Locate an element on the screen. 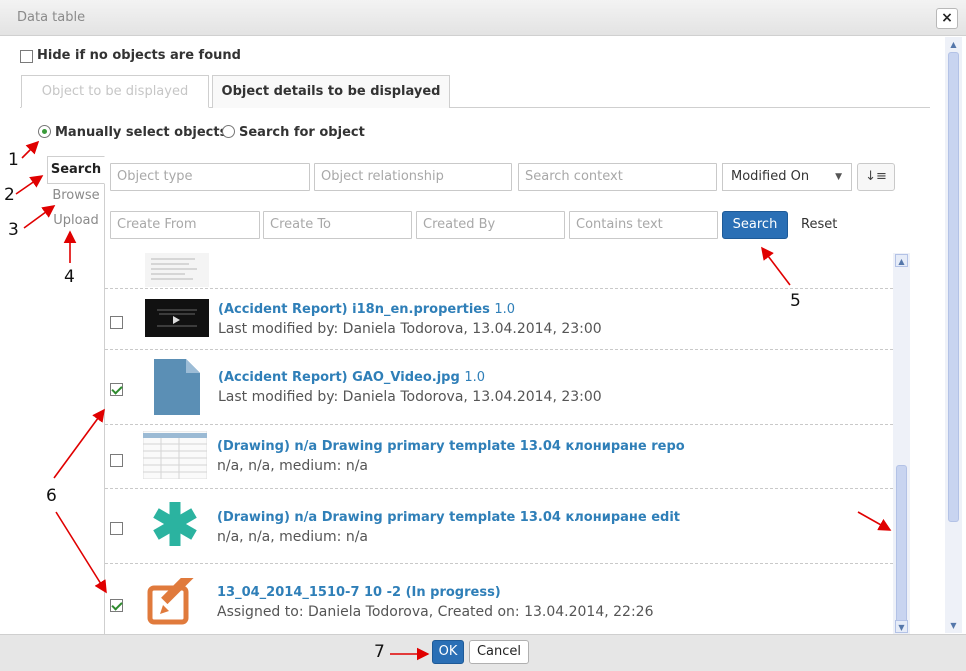  dialog-title: Data table is located at coordinates (51, 17).